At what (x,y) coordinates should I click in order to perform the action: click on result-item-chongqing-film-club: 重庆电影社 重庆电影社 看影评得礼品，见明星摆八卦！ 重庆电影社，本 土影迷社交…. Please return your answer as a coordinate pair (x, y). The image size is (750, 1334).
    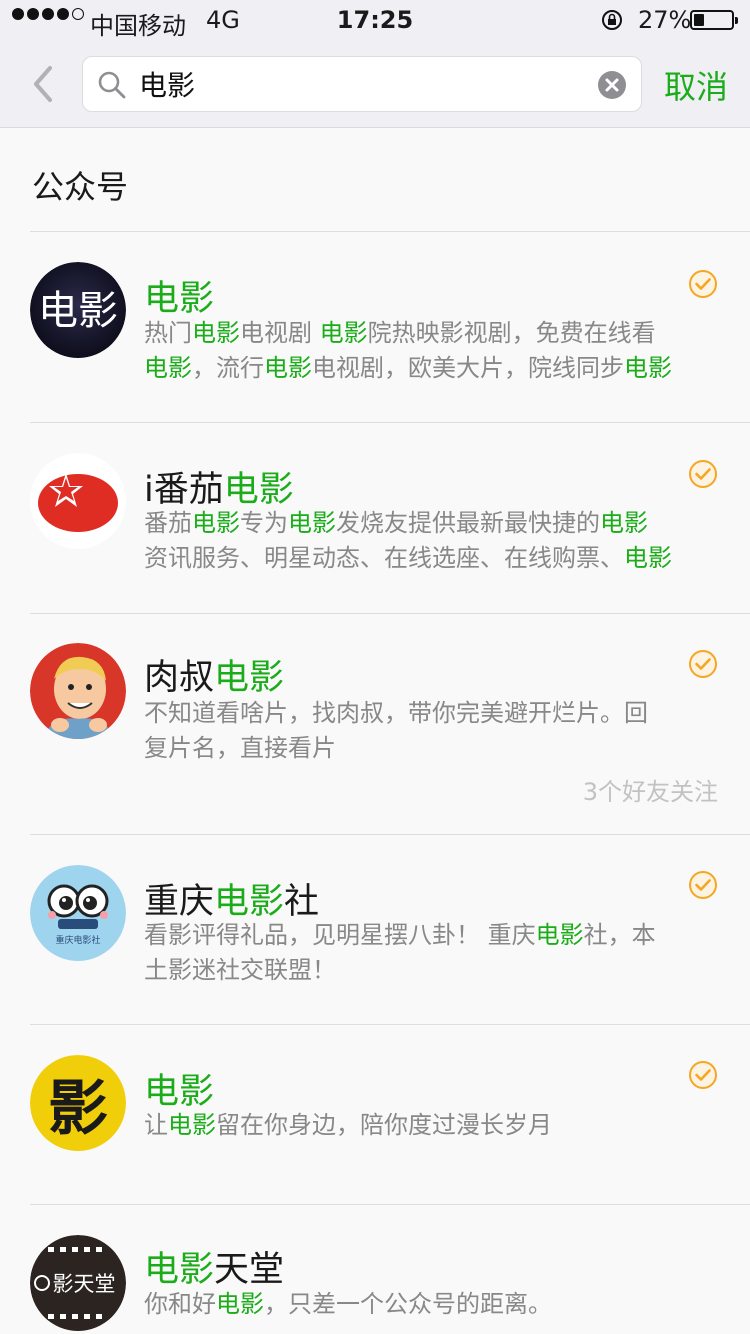
    Looking at the image, I should click on (375, 930).